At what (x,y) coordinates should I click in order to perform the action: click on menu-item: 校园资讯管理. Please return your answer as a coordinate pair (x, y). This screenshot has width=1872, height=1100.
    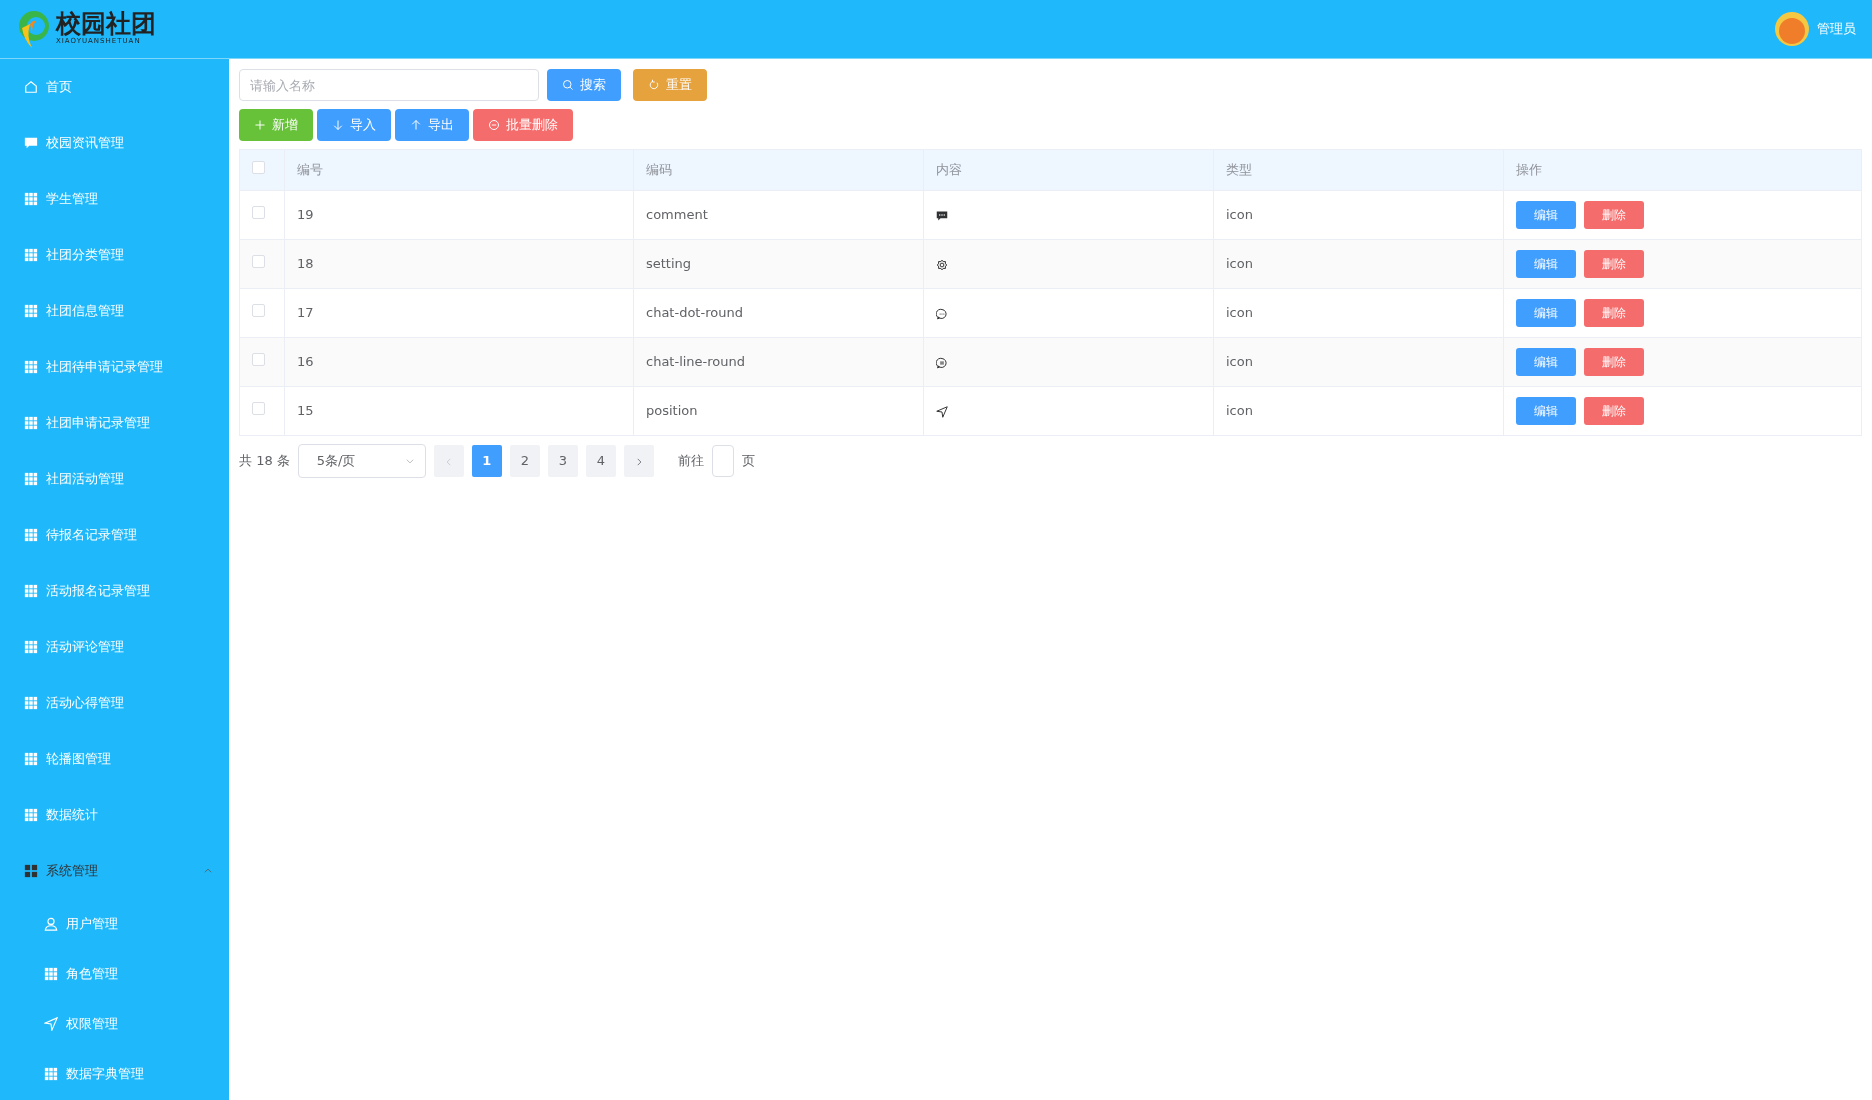
    Looking at the image, I should click on (114, 143).